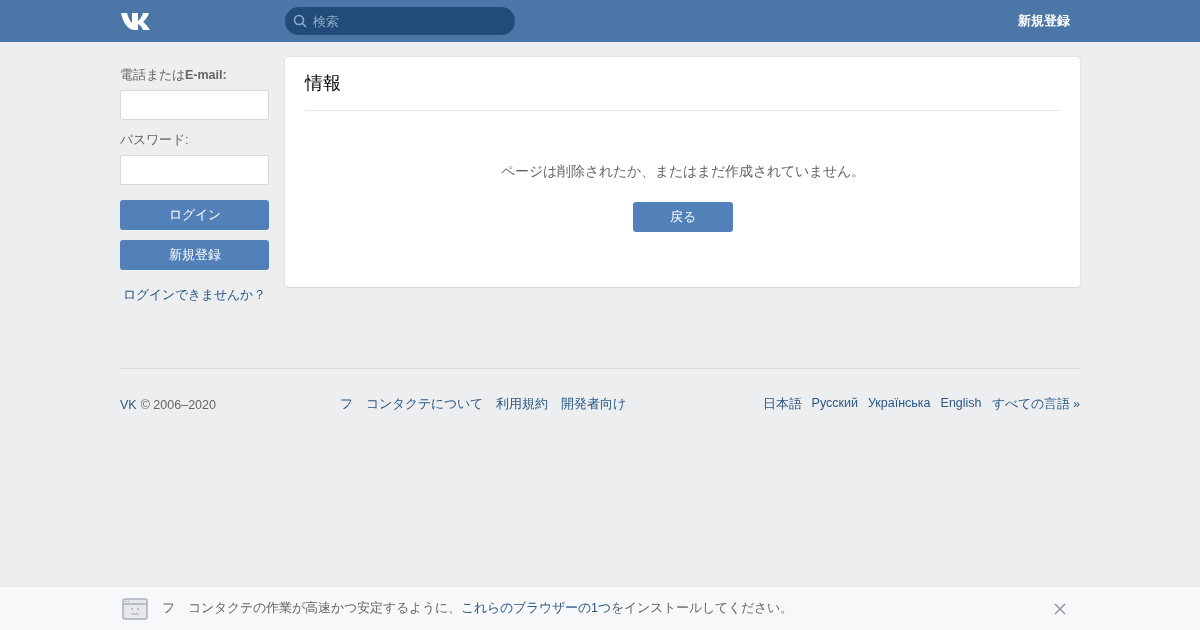 This screenshot has height=630, width=1200. What do you see at coordinates (424, 404) in the screenshot?
I see `footer-link: コンタクテについて` at bounding box center [424, 404].